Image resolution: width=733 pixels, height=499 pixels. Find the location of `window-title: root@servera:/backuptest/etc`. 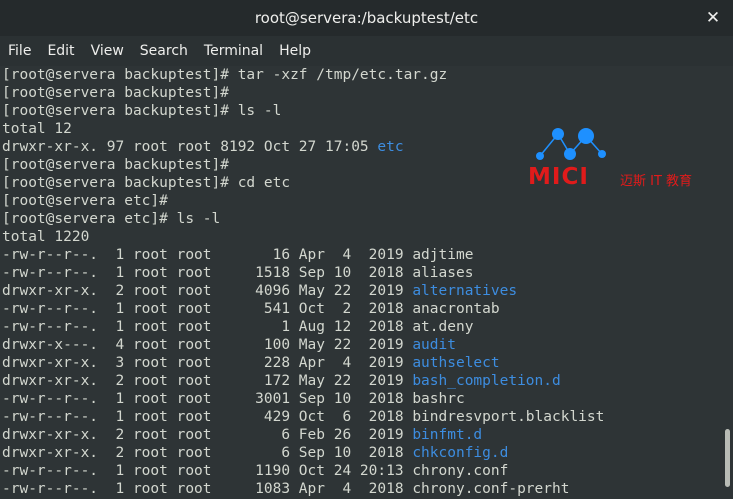

window-title: root@servera:/backuptest/etc is located at coordinates (366, 18).